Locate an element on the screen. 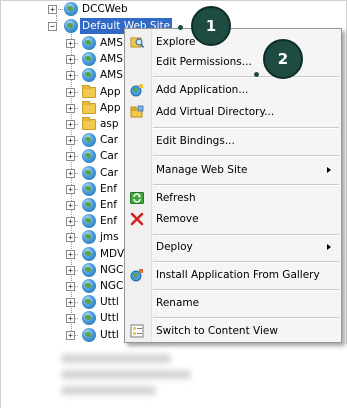 The height and width of the screenshot is (409, 347). menu-item-label: Manage Web Site is located at coordinates (202, 170).